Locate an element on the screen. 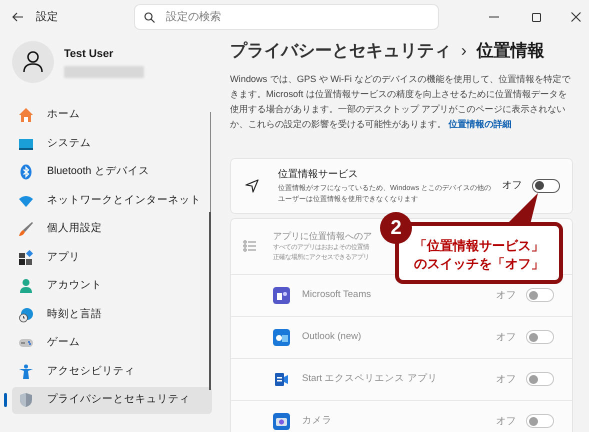  search-field: 設定の検索 is located at coordinates (286, 17).